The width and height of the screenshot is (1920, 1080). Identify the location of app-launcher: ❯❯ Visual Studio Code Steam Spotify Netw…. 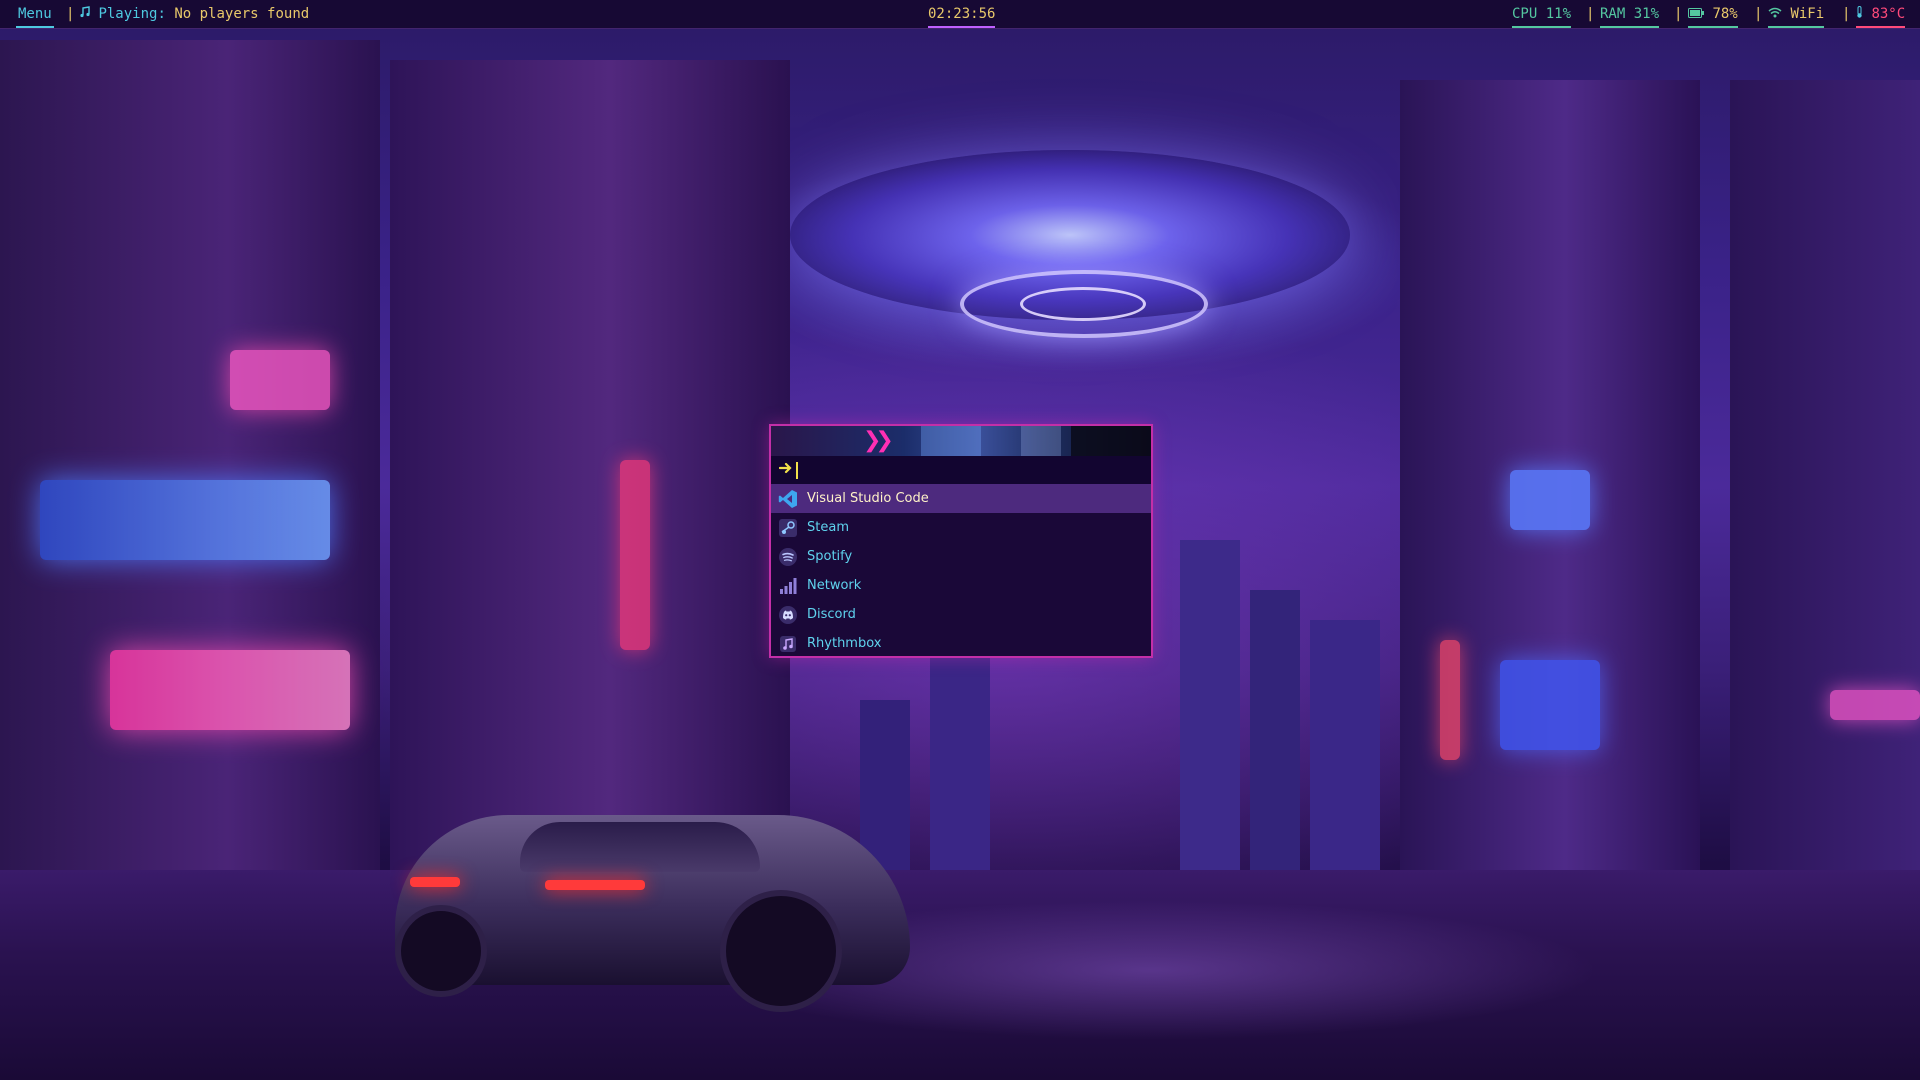
(961, 541).